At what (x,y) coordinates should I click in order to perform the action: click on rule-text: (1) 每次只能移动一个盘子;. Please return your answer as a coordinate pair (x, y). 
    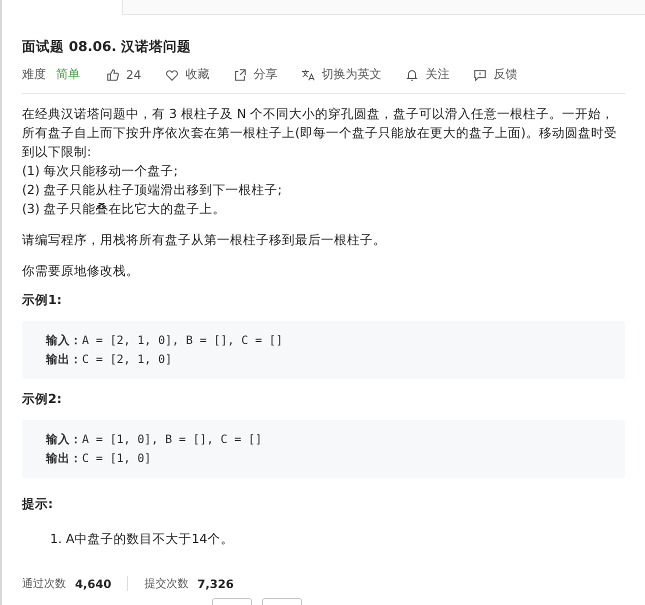
    Looking at the image, I should click on (100, 171).